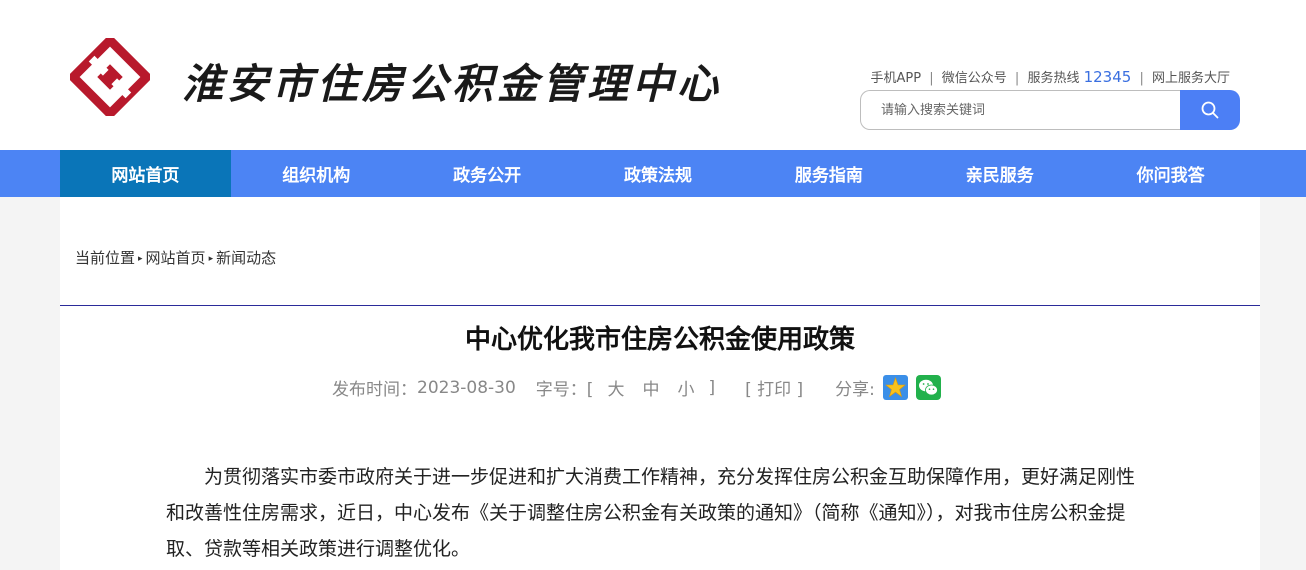 This screenshot has width=1306, height=570. I want to click on font-size-medium-button: 中, so click(650, 387).